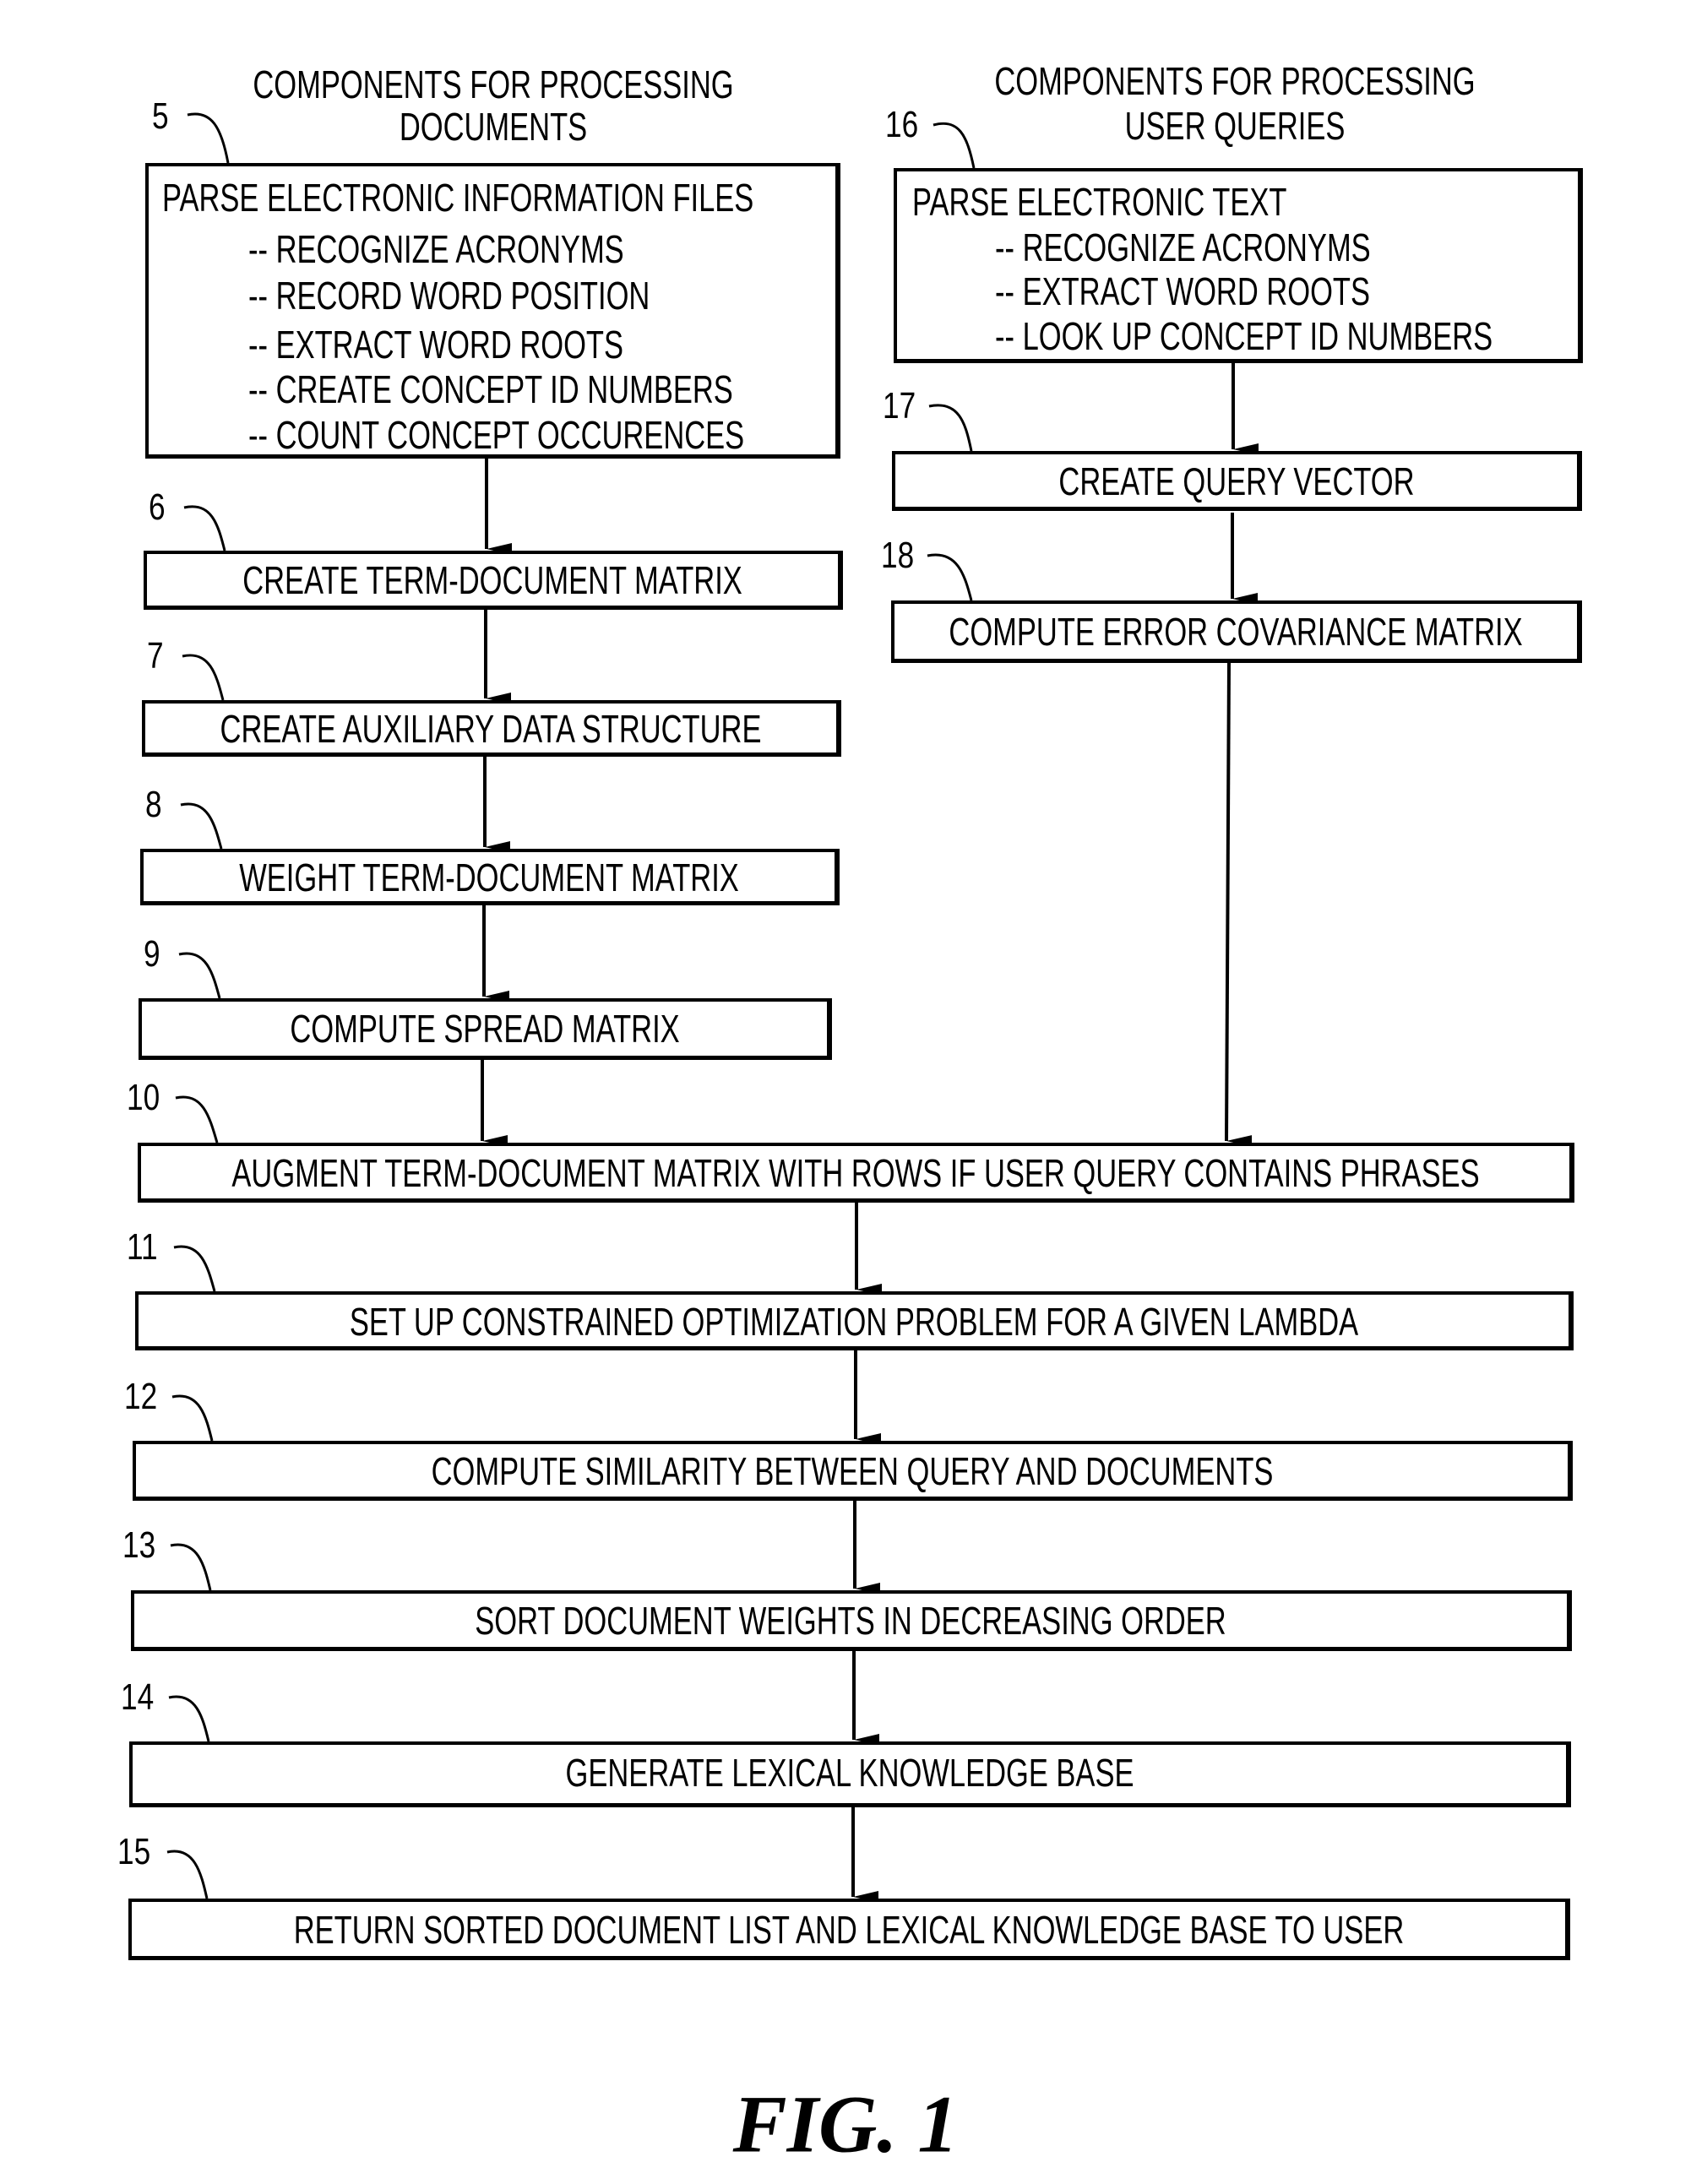  I want to click on step-18-title: COMPUTE ERROR COVARIANCE MATRIX, so click(1236, 632).